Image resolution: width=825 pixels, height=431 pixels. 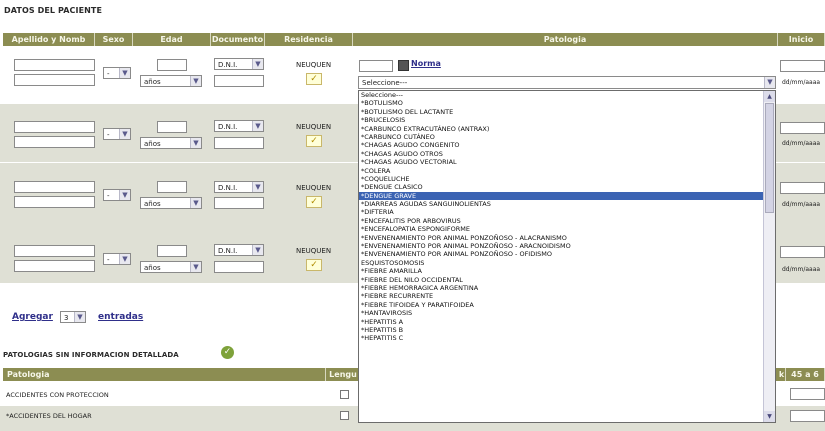 I want to click on dropdown-option: *DENGUE GRAVE, so click(x=567, y=196).